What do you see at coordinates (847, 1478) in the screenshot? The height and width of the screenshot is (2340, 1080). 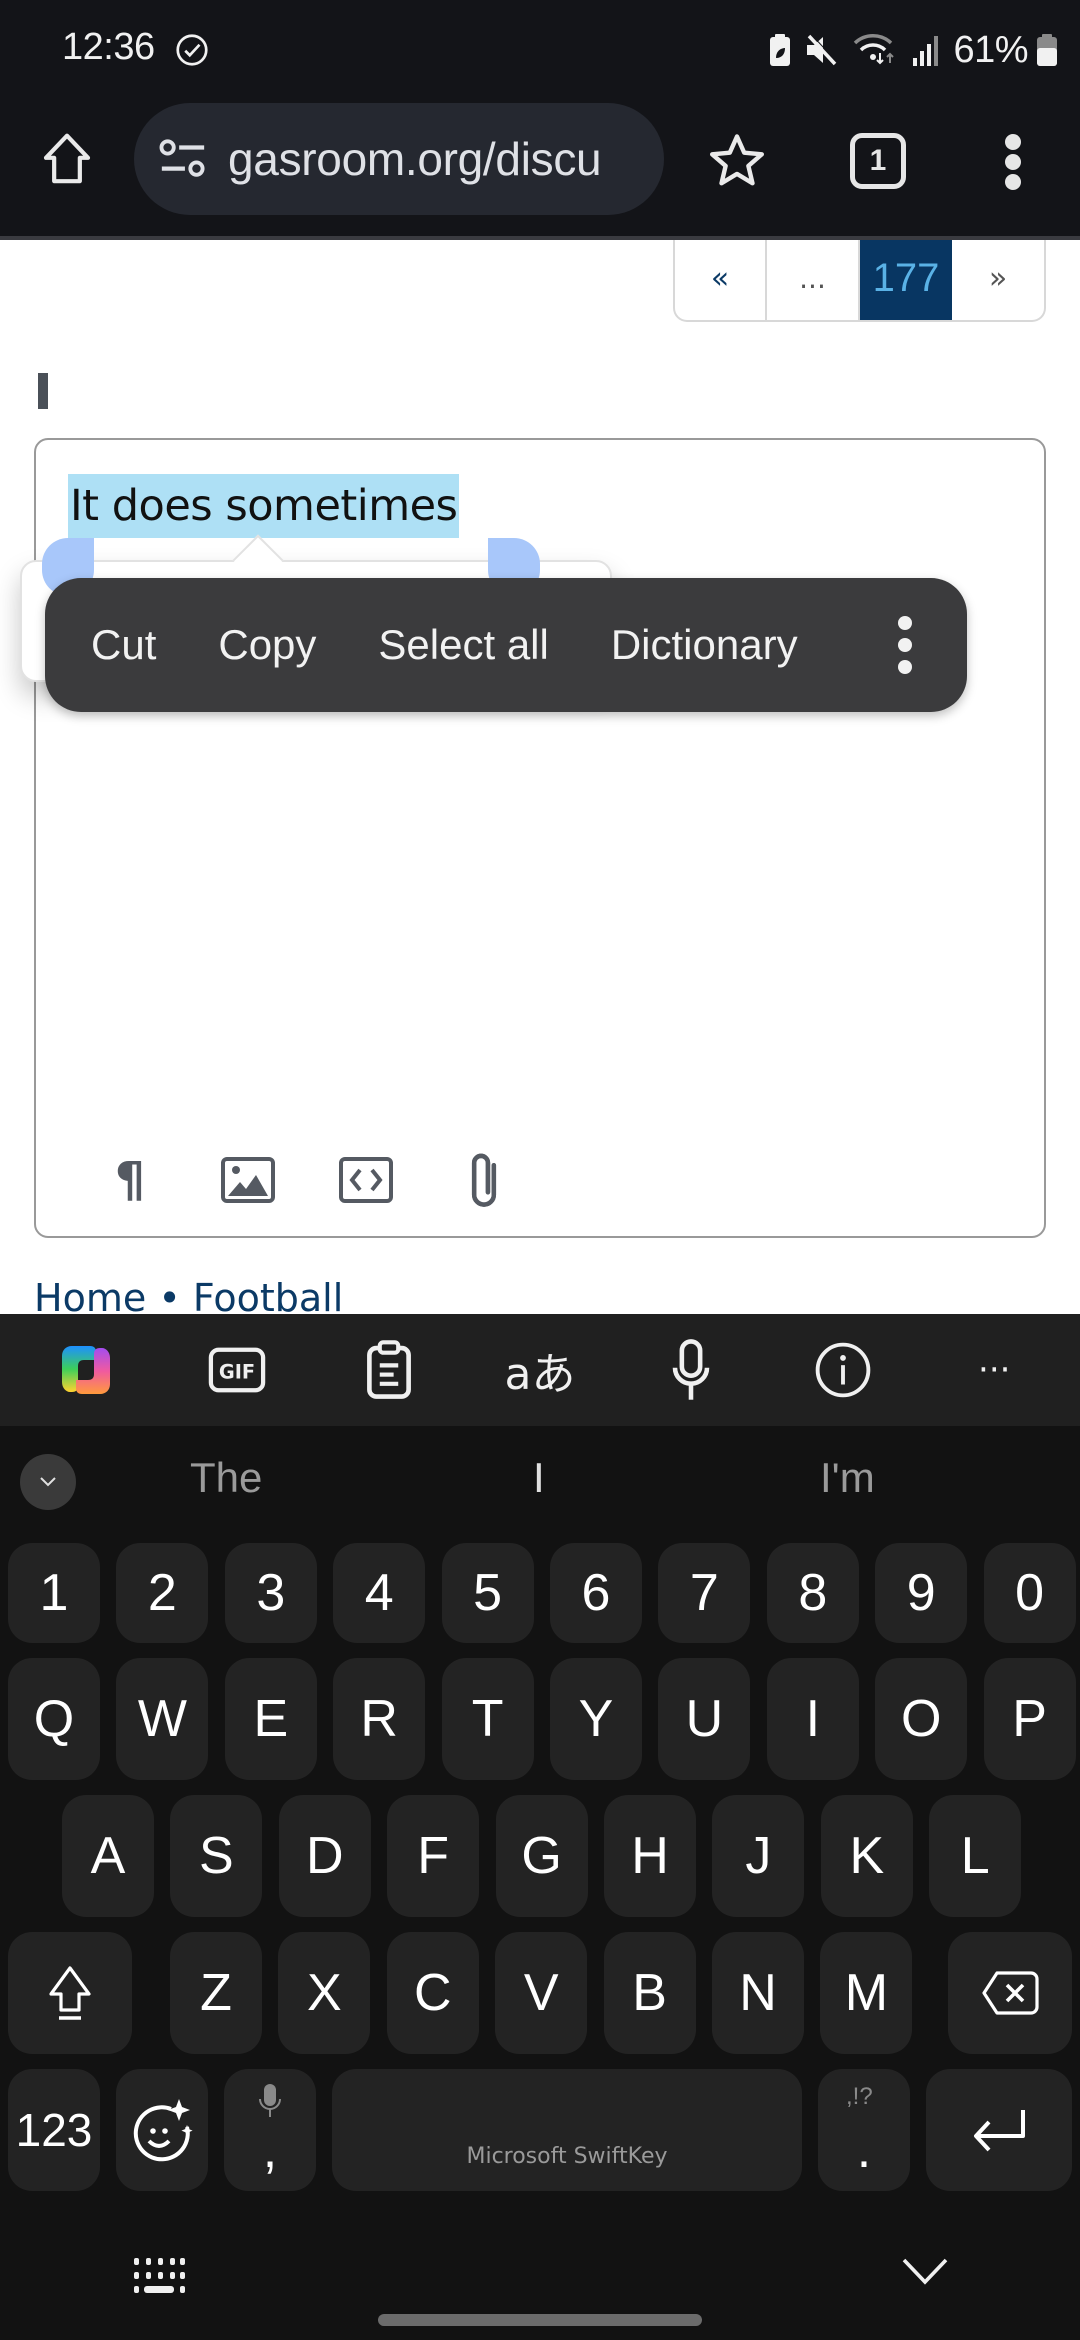 I see `suggestion-3: I'm` at bounding box center [847, 1478].